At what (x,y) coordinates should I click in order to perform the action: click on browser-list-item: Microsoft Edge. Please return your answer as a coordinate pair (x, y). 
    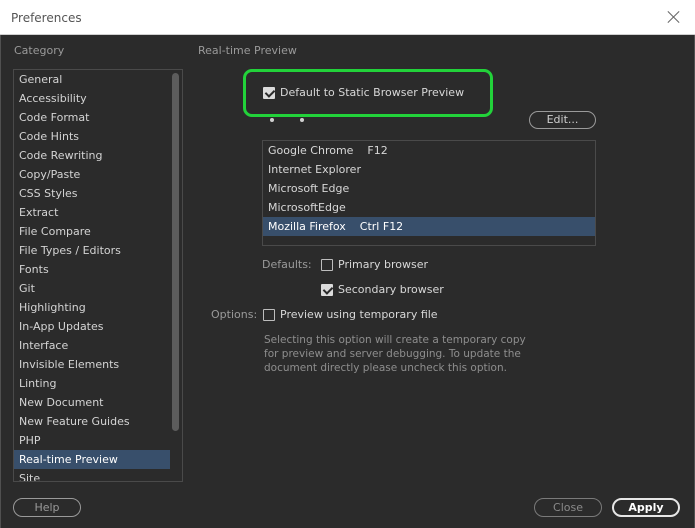
    Looking at the image, I should click on (429, 188).